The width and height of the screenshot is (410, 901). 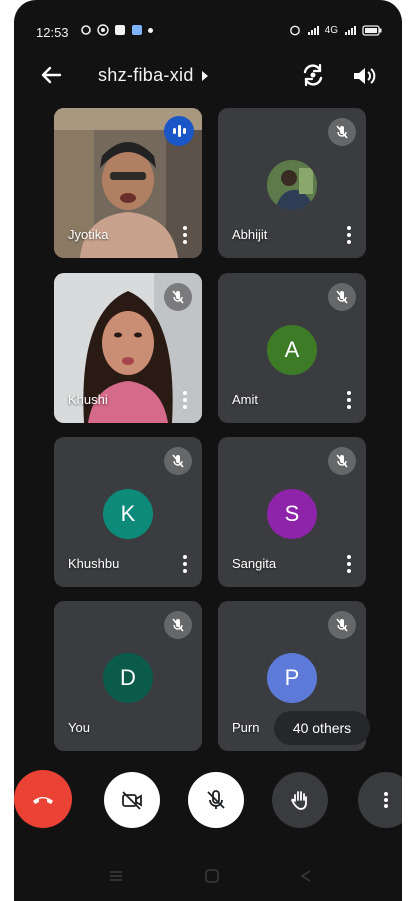 I want to click on camera-off-icon, so click(x=132, y=800).